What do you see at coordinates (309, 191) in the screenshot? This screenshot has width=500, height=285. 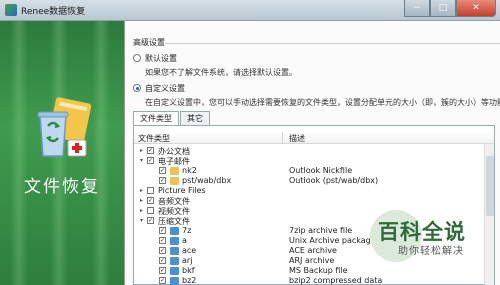 I see `table-row: ▸ Picture Files` at bounding box center [309, 191].